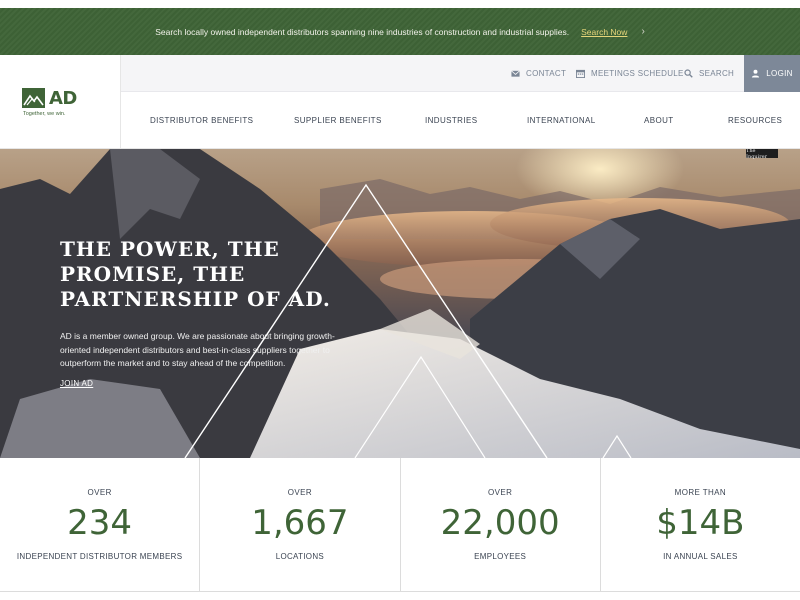  Describe the element at coordinates (561, 120) in the screenshot. I see `nav-international: INTERNATIONAL` at that location.